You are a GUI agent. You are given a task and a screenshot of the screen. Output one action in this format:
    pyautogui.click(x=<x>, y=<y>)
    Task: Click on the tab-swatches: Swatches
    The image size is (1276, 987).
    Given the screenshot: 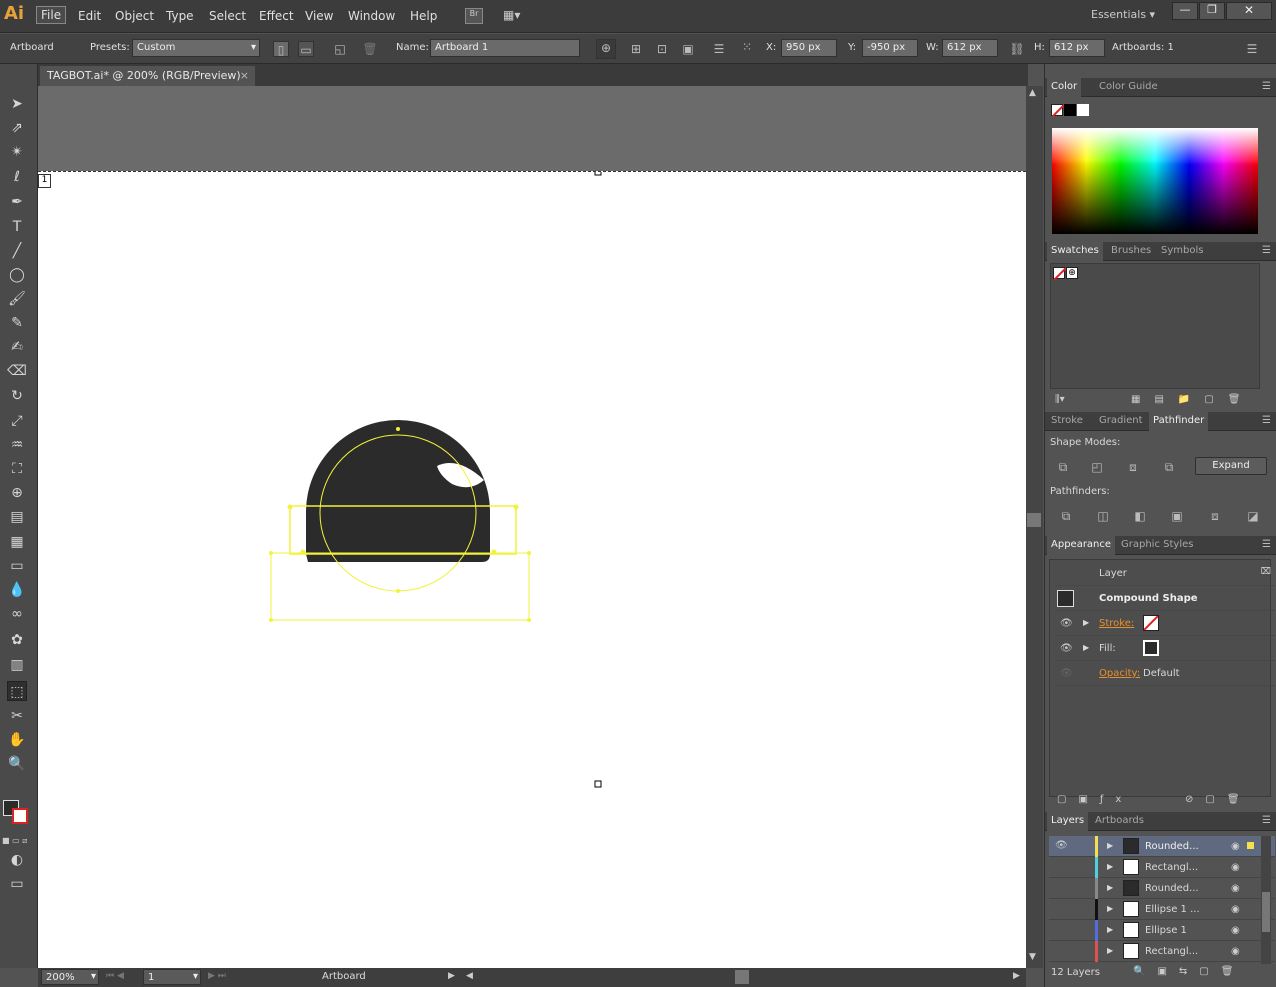 What is the action you would take?
    pyautogui.click(x=1075, y=251)
    